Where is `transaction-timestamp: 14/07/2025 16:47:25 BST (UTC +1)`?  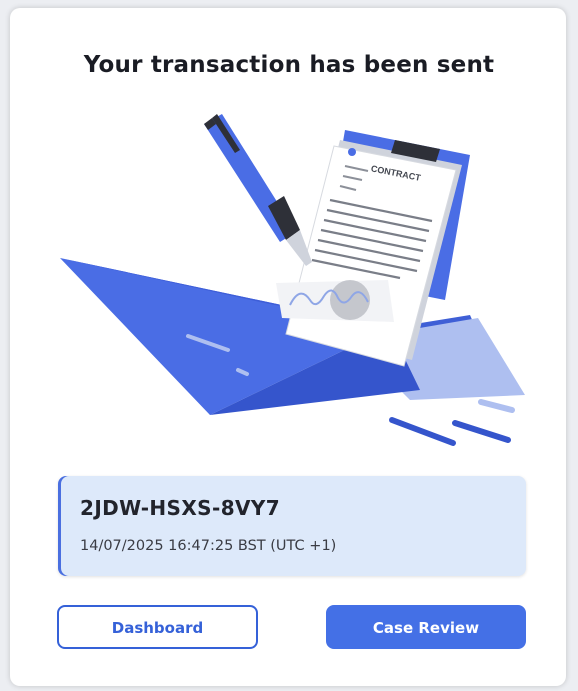
transaction-timestamp: 14/07/2025 16:47:25 BST (UTC +1) is located at coordinates (208, 546).